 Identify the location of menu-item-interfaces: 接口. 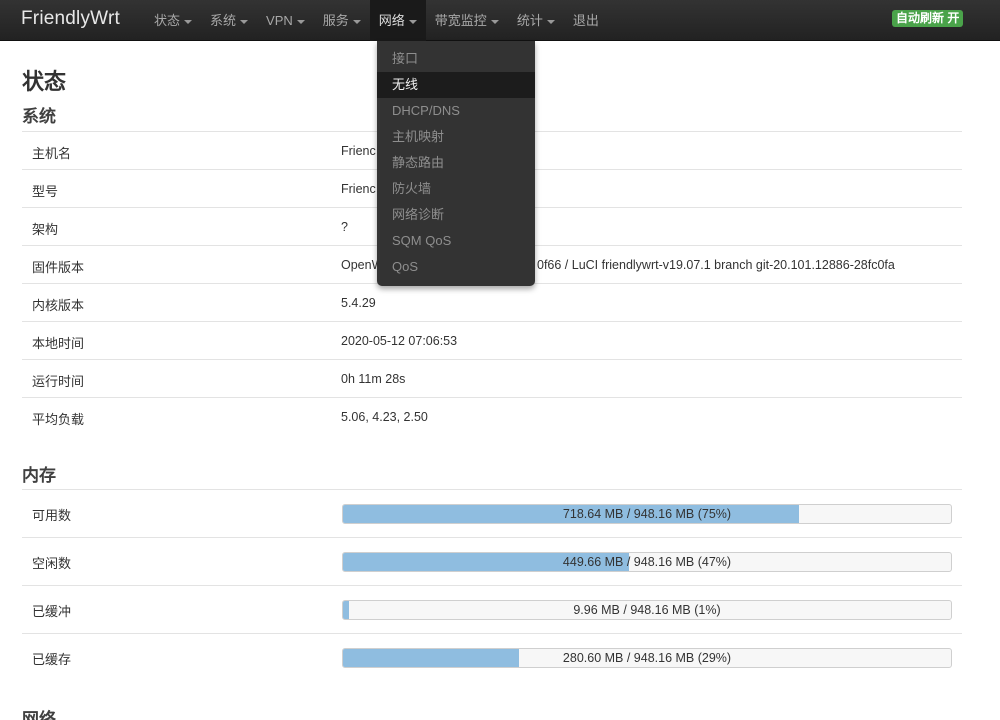
(456, 59).